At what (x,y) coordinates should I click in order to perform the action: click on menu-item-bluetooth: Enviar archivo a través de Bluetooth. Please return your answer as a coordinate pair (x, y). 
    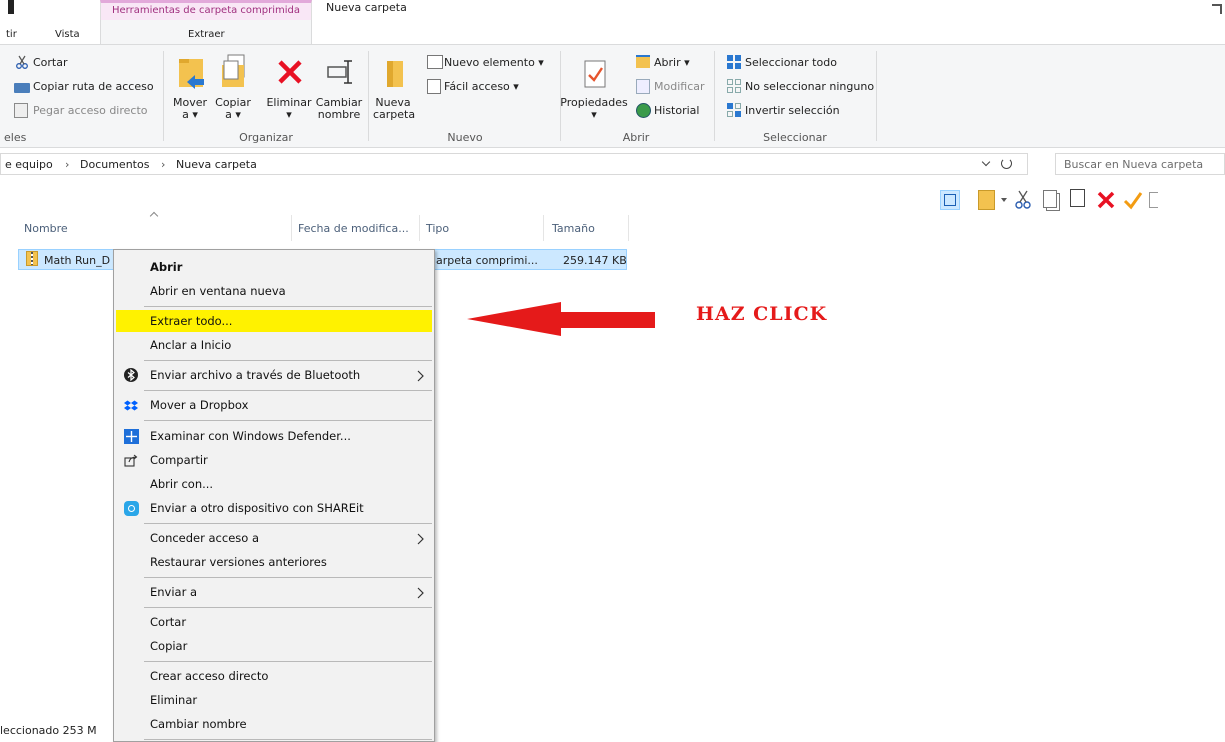
    Looking at the image, I should click on (255, 375).